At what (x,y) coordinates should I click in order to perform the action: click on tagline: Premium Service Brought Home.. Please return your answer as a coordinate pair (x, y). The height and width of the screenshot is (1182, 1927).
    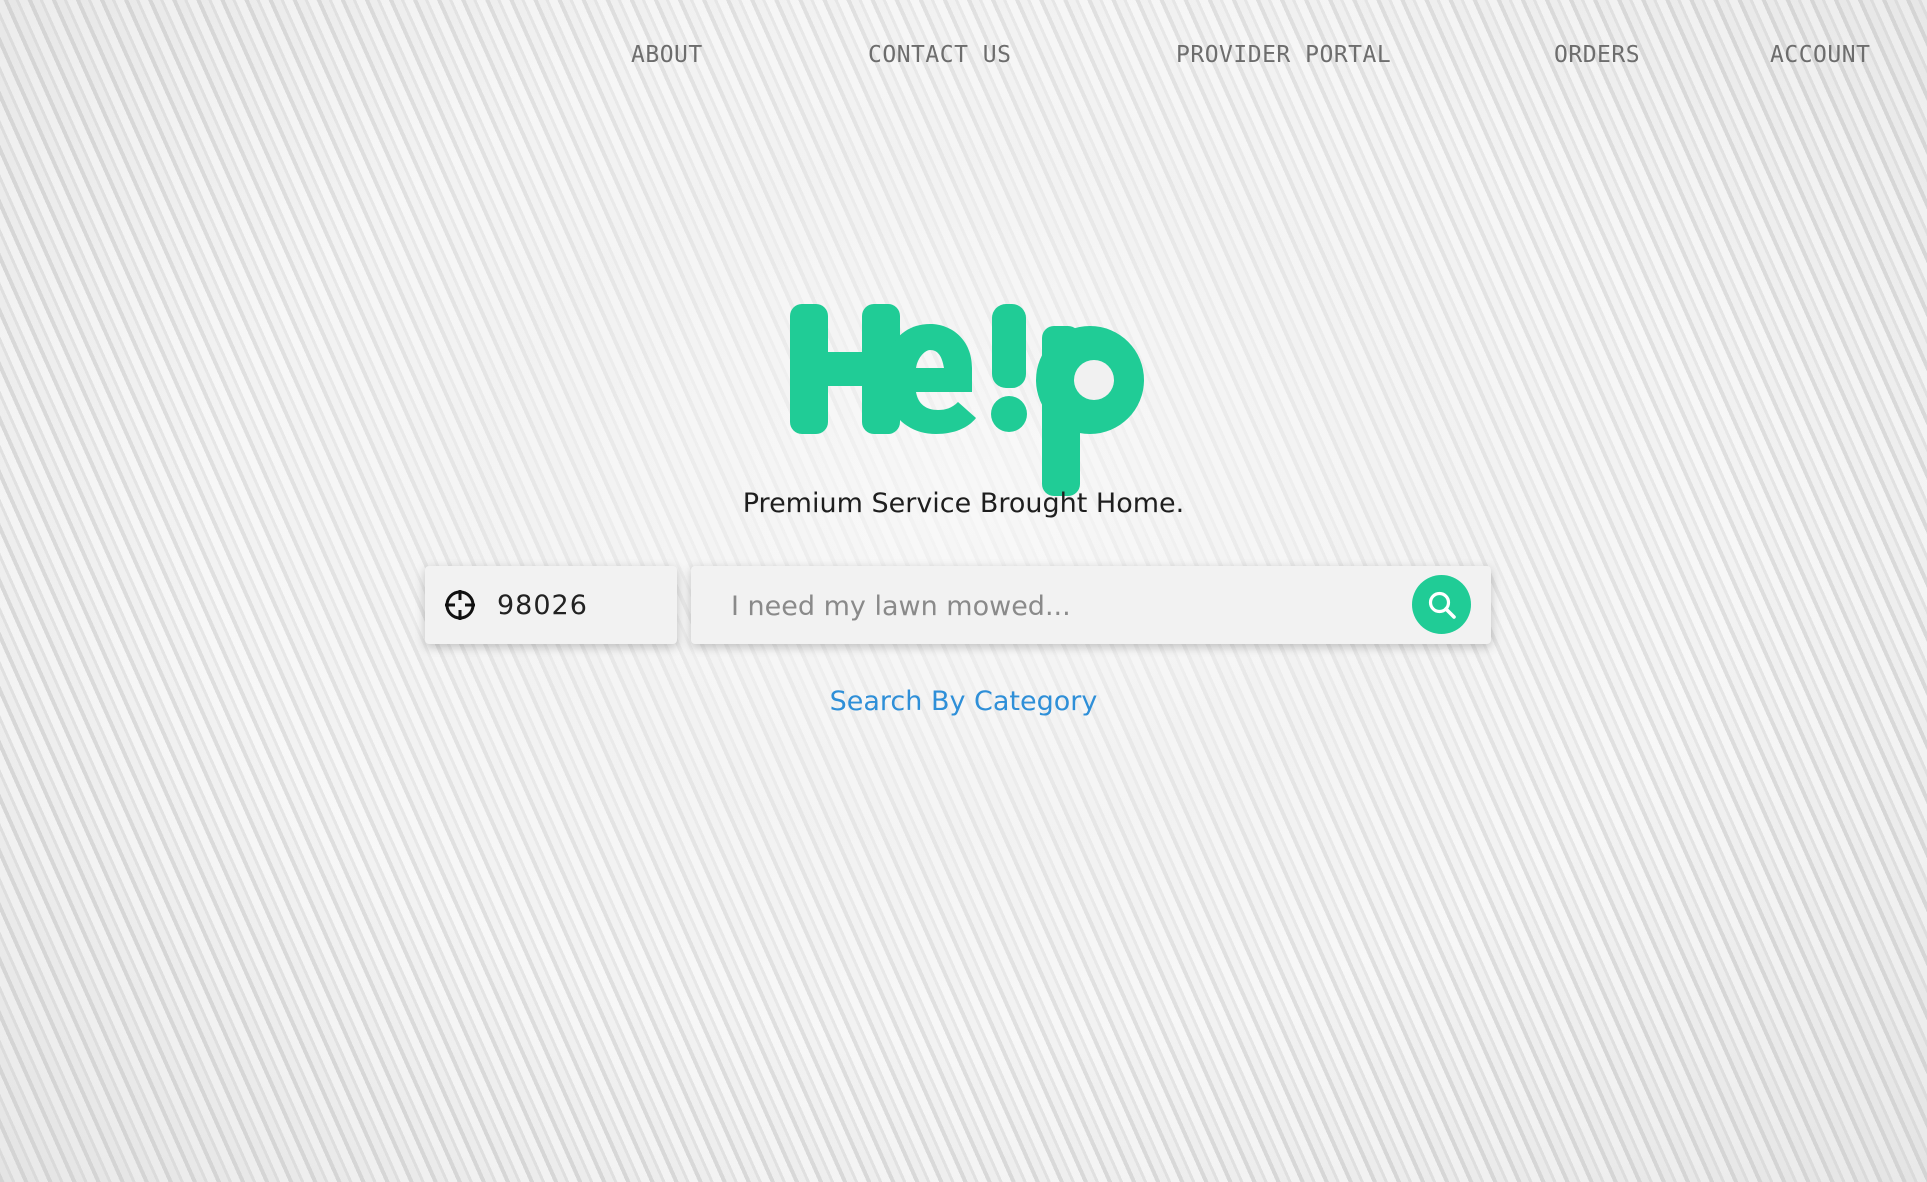
    Looking at the image, I should click on (963, 503).